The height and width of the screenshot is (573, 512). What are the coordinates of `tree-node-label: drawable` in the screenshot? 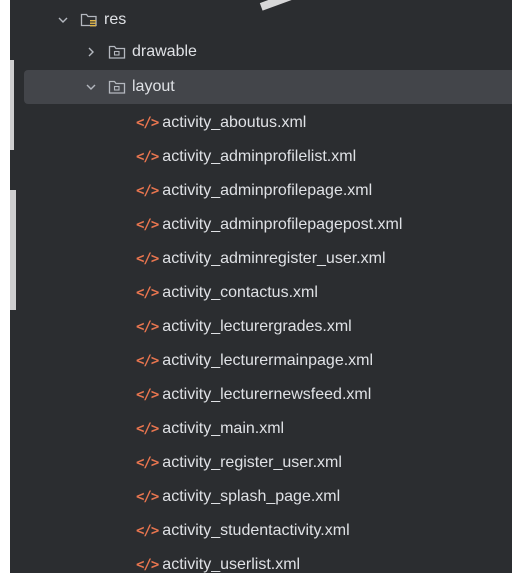 It's located at (164, 51).